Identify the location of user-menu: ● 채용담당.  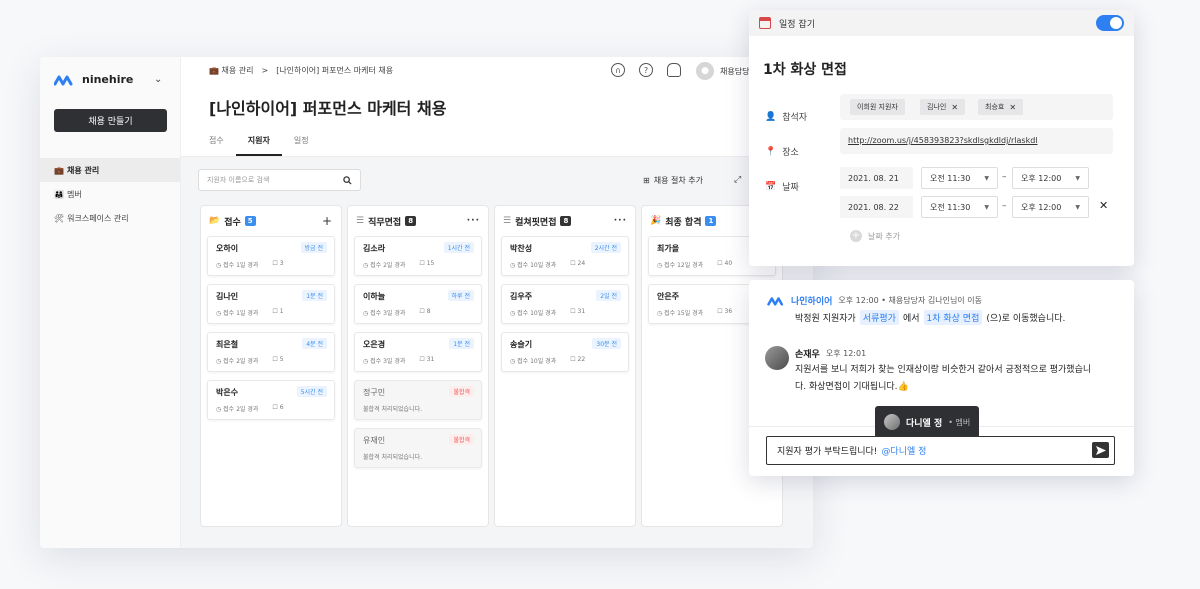
(722, 71).